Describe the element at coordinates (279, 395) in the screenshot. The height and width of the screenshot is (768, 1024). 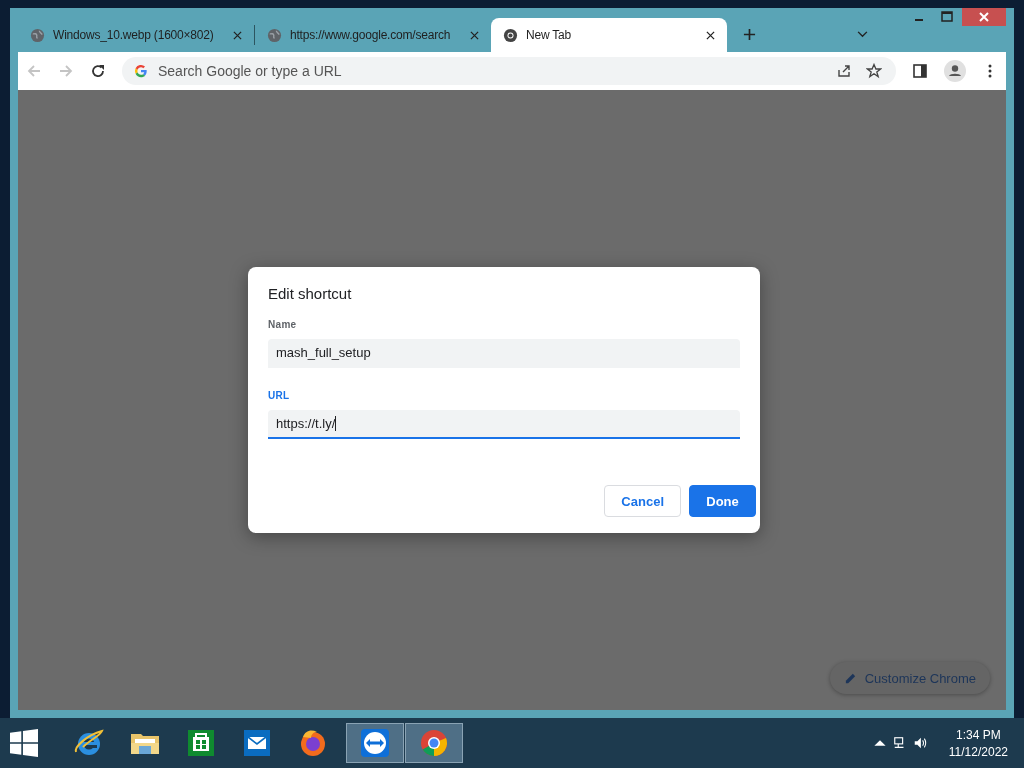
I see `field-label: URL` at that location.